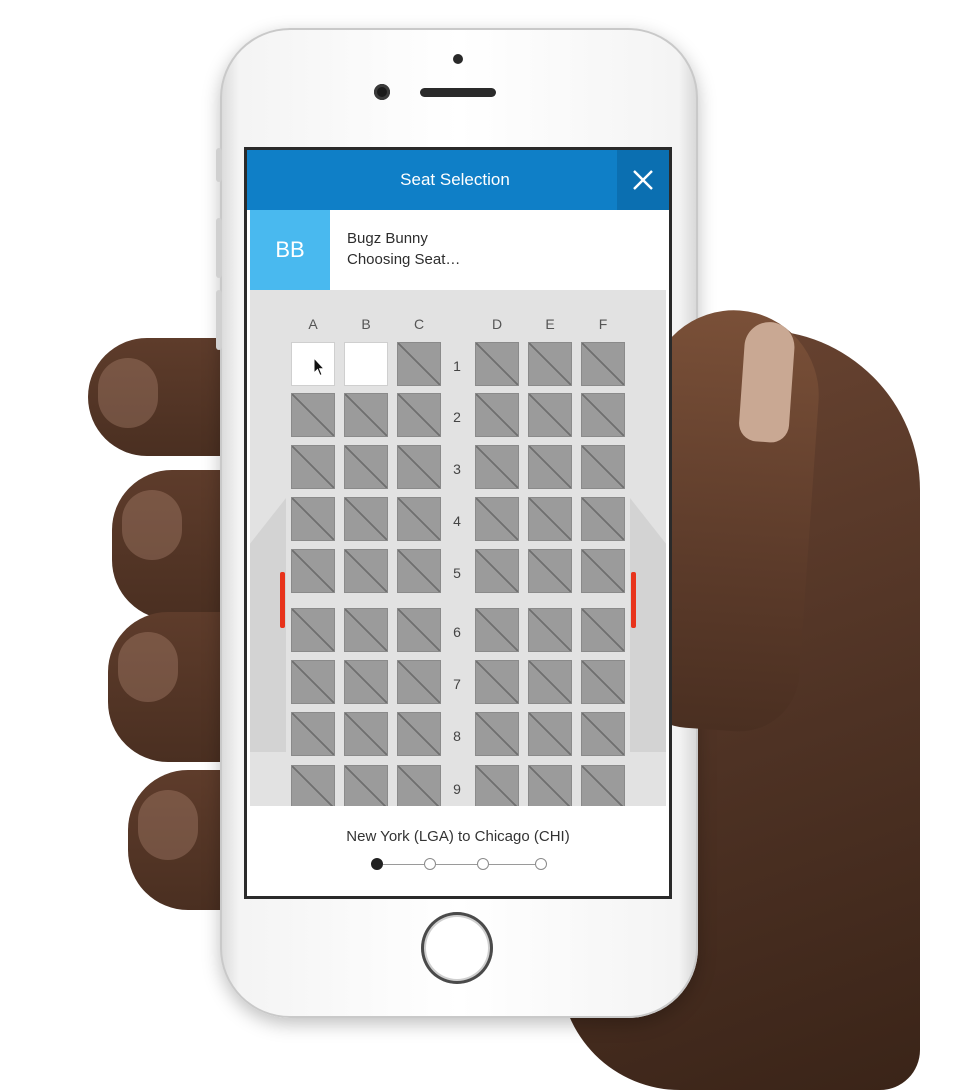 Image resolution: width=960 pixels, height=1090 pixels. What do you see at coordinates (382, 92) in the screenshot?
I see `front-camera` at bounding box center [382, 92].